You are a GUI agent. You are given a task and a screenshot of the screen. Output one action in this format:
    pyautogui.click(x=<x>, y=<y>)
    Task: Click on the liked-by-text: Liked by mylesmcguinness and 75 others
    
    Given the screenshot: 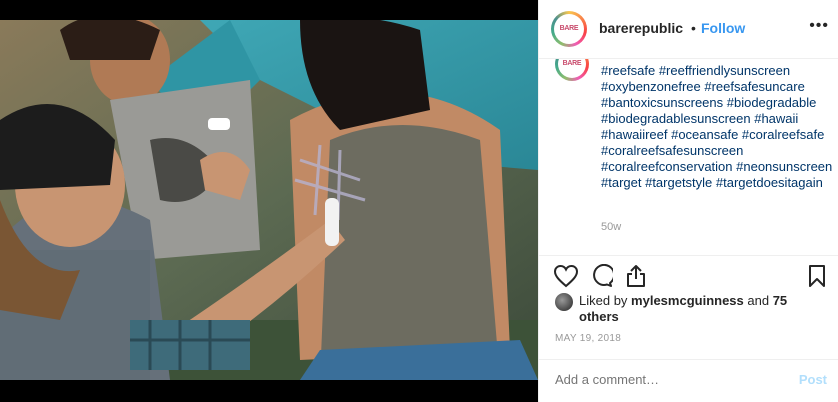 What is the action you would take?
    pyautogui.click(x=699, y=309)
    